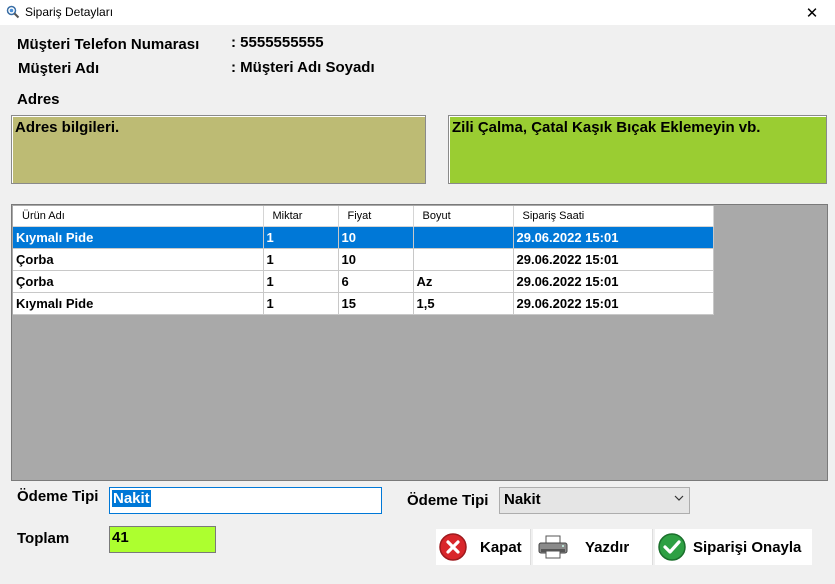  What do you see at coordinates (501, 547) in the screenshot?
I see `close-button-label: Kapat` at bounding box center [501, 547].